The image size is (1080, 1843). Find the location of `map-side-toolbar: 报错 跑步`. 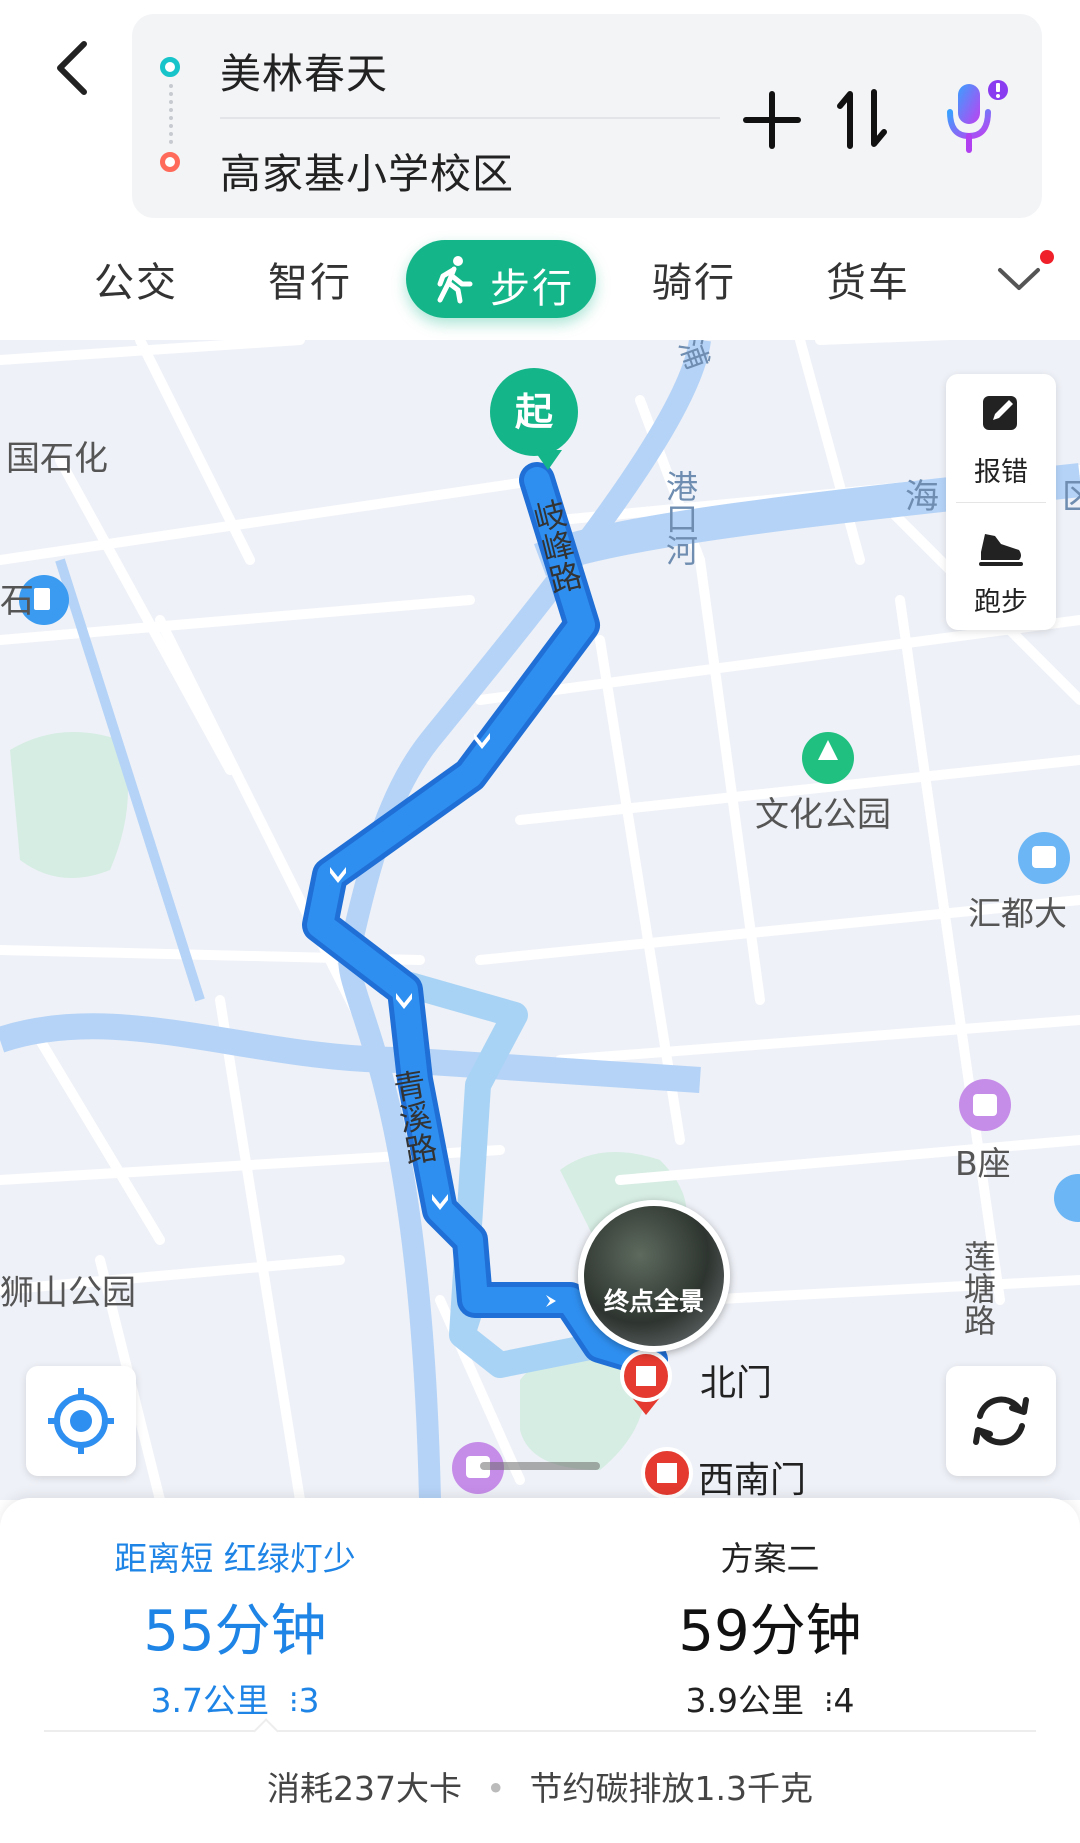

map-side-toolbar: 报错 跑步 is located at coordinates (1001, 502).